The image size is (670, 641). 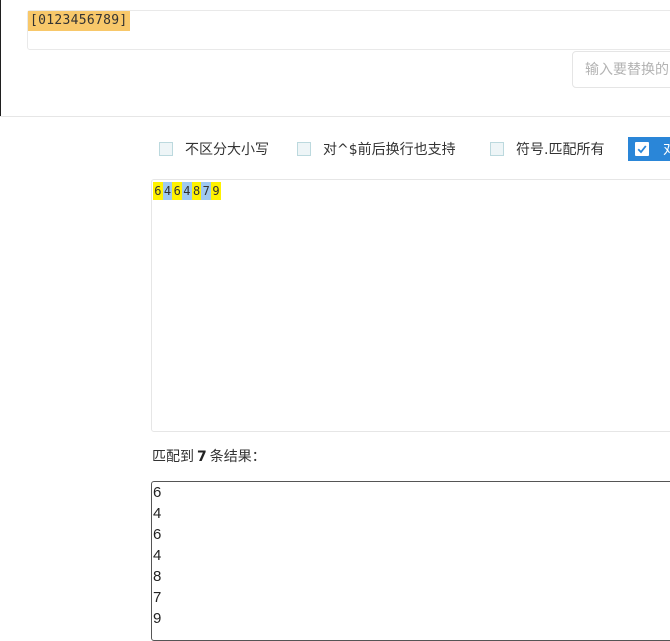 What do you see at coordinates (0, 58) in the screenshot?
I see `left-edge-rule` at bounding box center [0, 58].